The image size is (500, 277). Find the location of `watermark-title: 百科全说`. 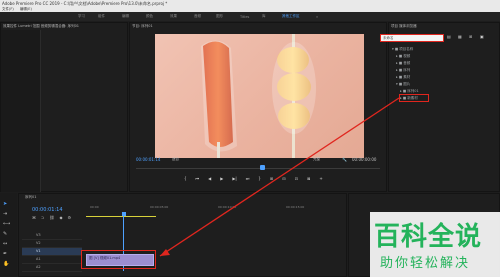

watermark-title: 百科全说 is located at coordinates (428, 237).